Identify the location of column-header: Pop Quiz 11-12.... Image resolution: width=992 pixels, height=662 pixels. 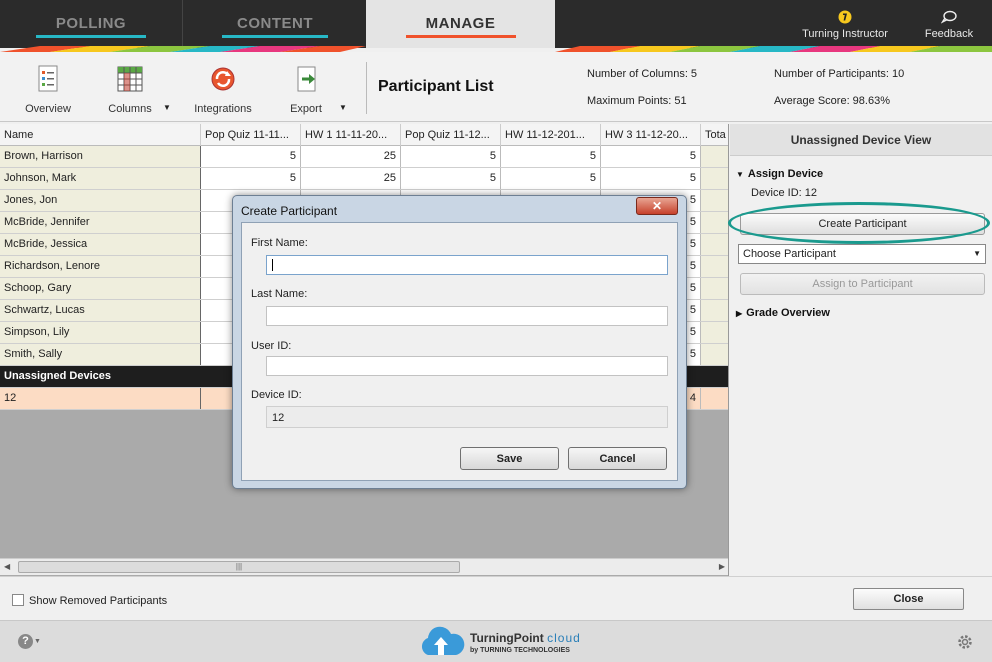
(451, 135).